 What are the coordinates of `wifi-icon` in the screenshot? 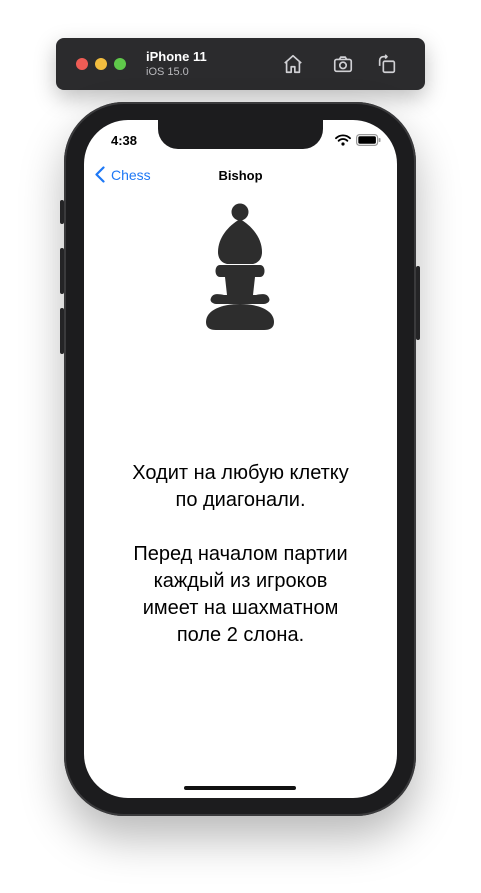 It's located at (343, 140).